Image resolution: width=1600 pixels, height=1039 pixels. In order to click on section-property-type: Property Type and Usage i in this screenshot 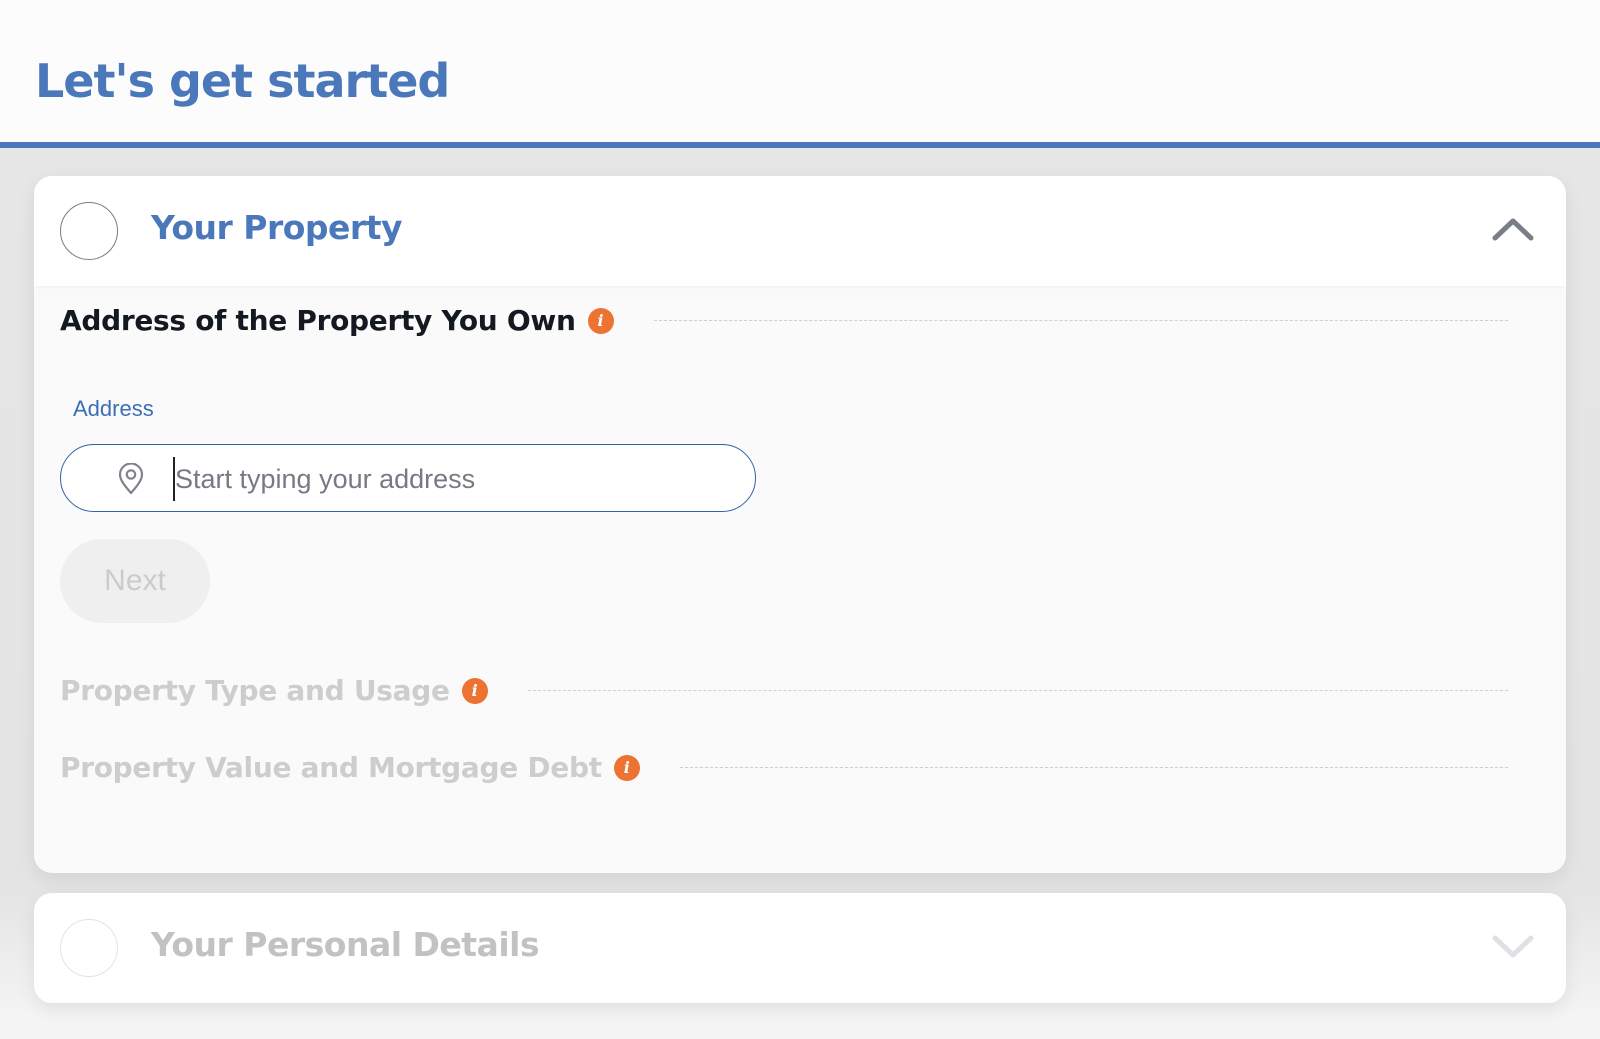, I will do `click(784, 690)`.